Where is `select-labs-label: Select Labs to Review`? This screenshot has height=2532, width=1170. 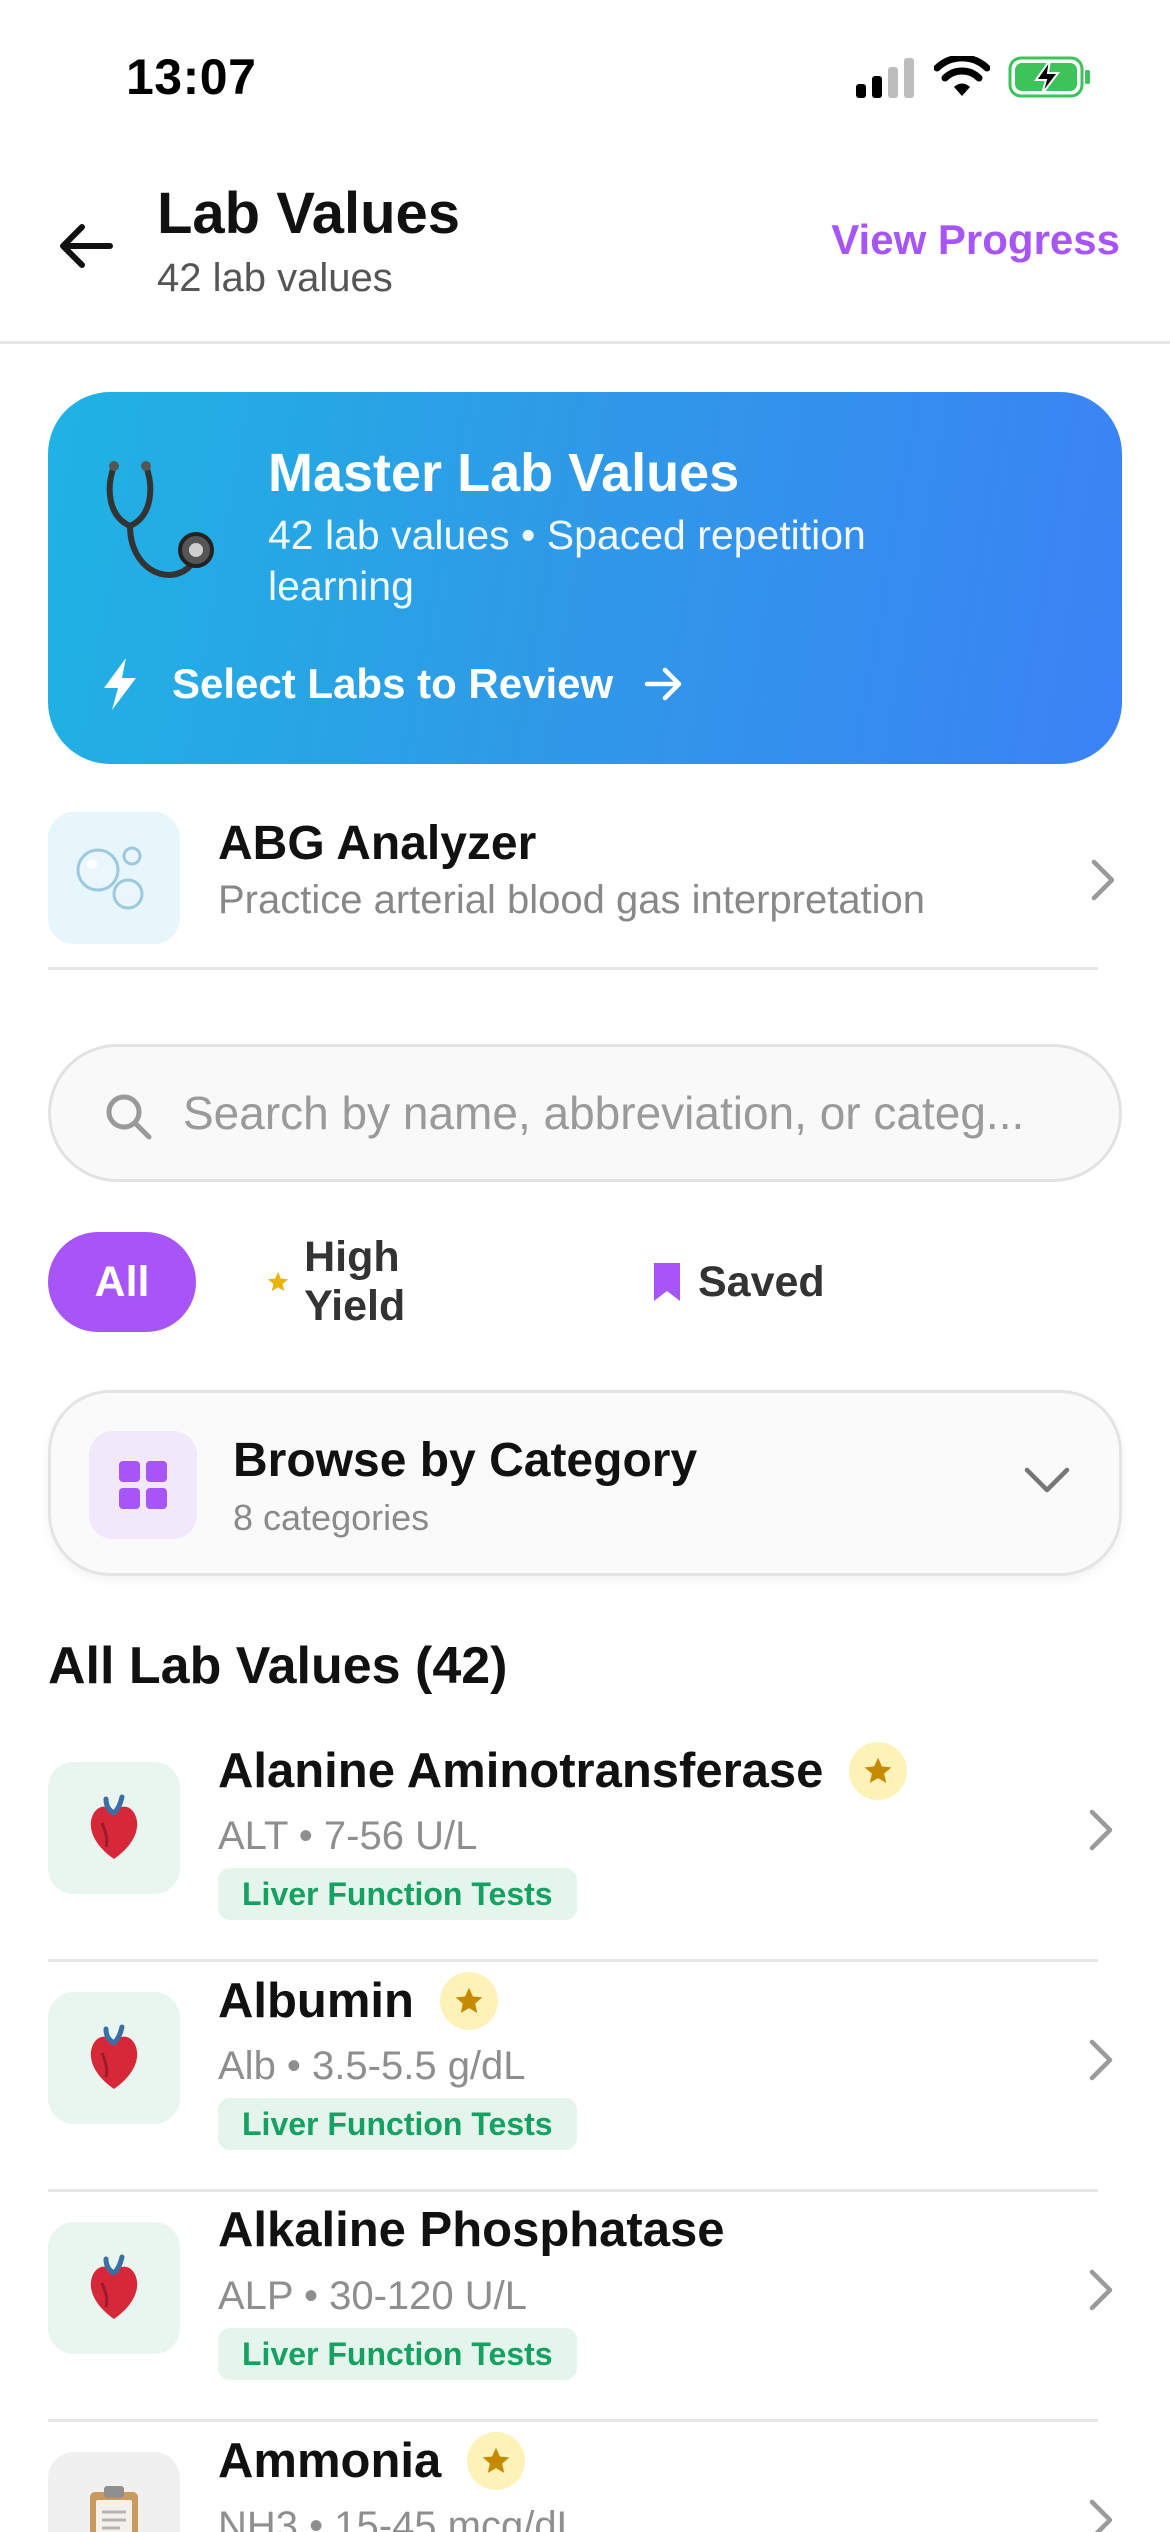
select-labs-label: Select Labs to Review is located at coordinates (393, 683).